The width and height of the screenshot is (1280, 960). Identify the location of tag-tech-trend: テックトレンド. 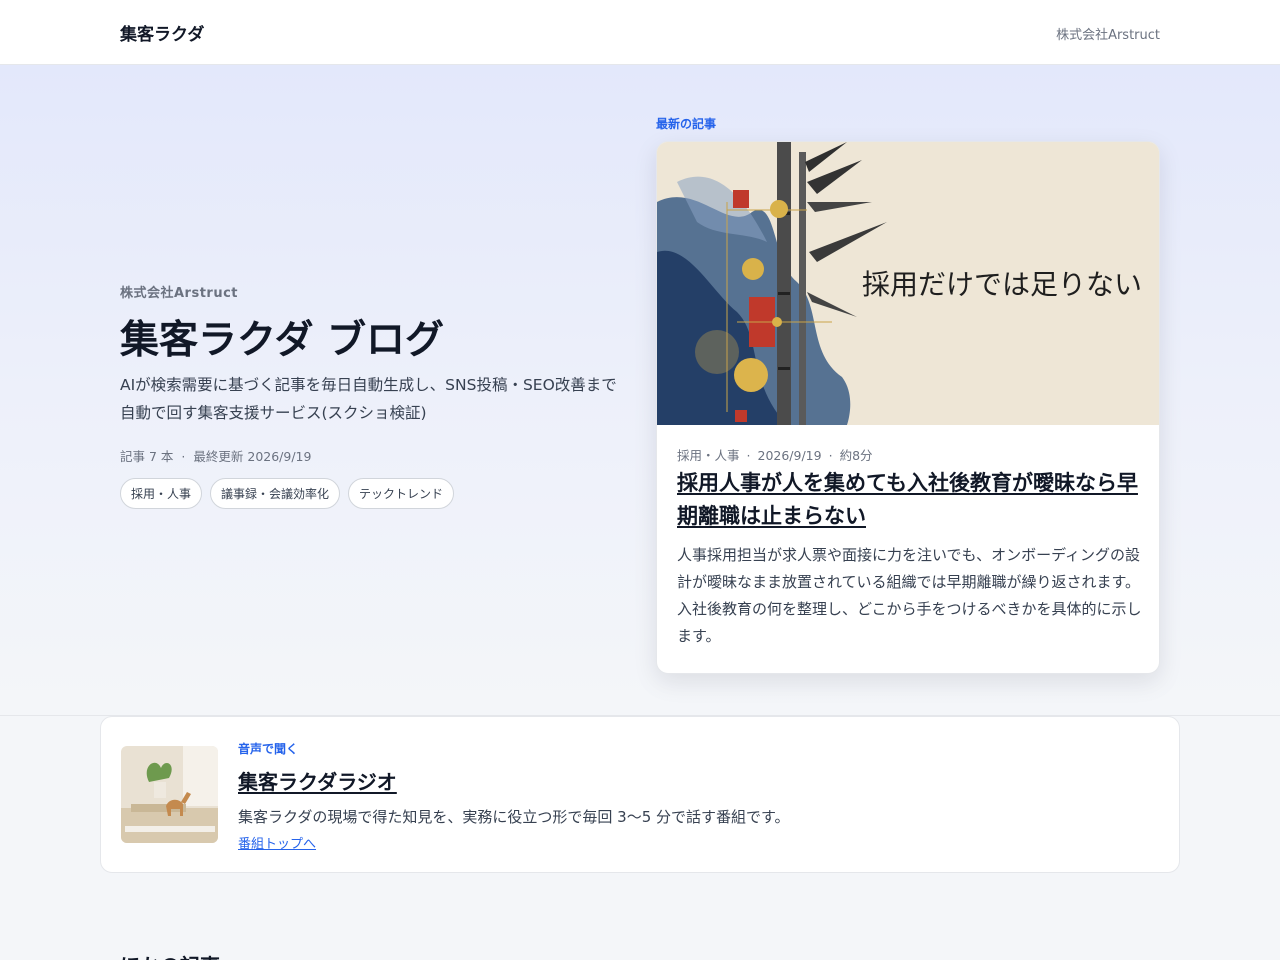
(401, 493).